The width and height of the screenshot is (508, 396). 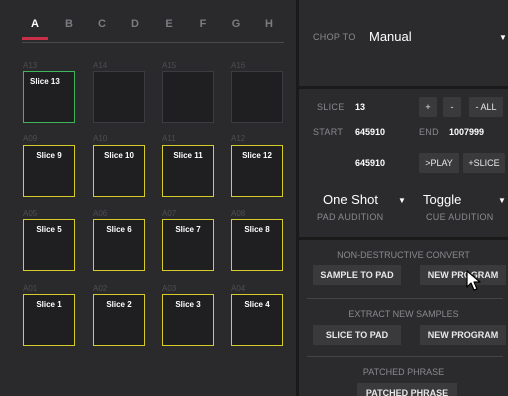 I want to click on pad-a14, so click(x=119, y=97).